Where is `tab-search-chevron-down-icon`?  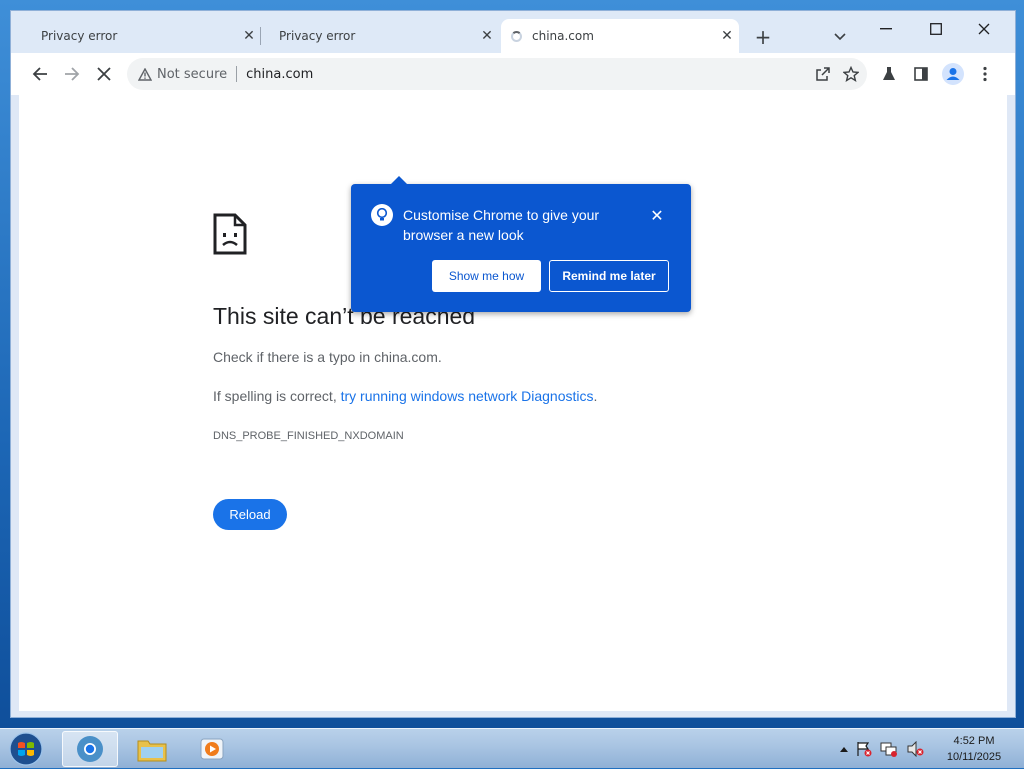
tab-search-chevron-down-icon is located at coordinates (840, 37).